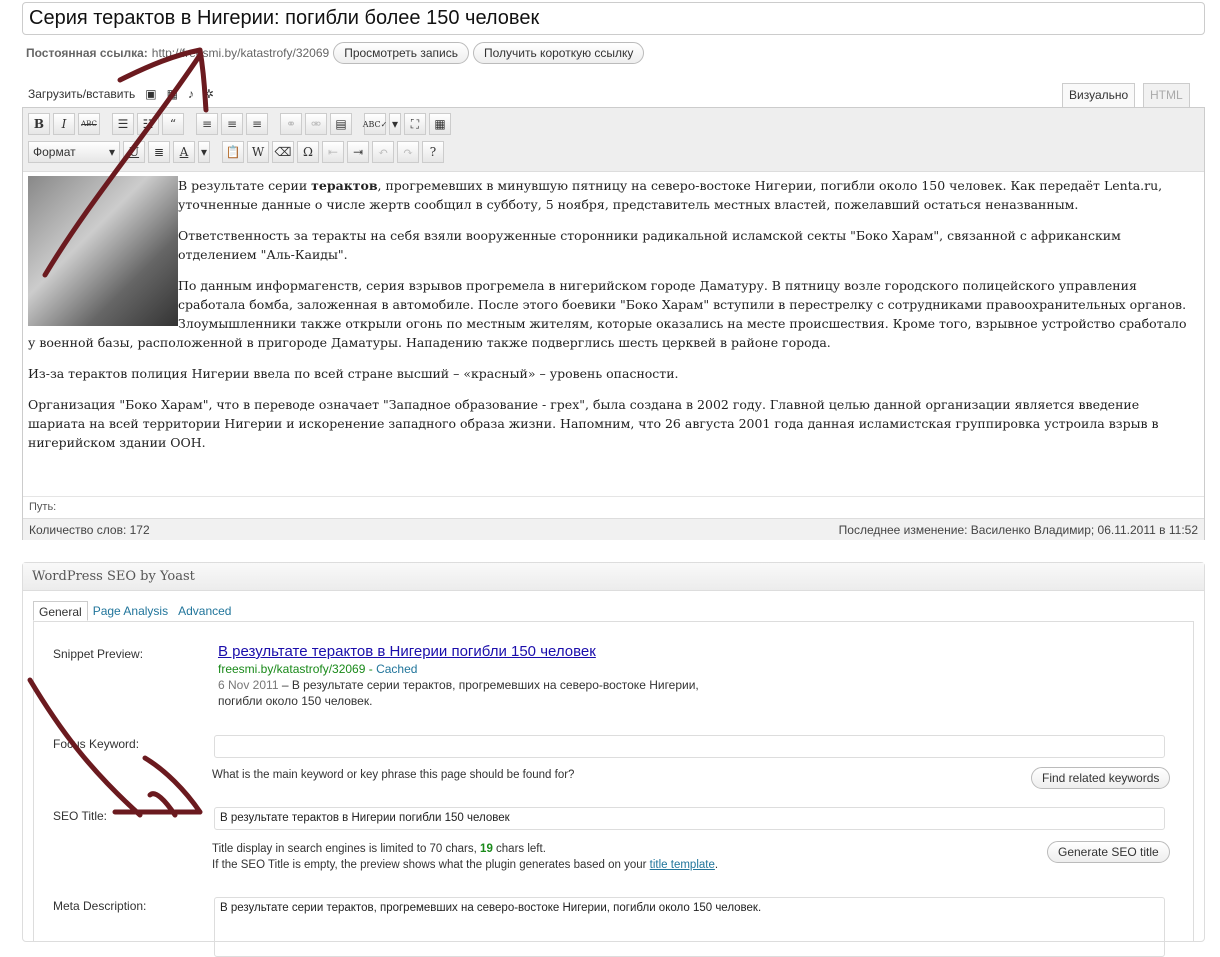  Describe the element at coordinates (184, 152) in the screenshot. I see `text-color-icon: A` at that location.